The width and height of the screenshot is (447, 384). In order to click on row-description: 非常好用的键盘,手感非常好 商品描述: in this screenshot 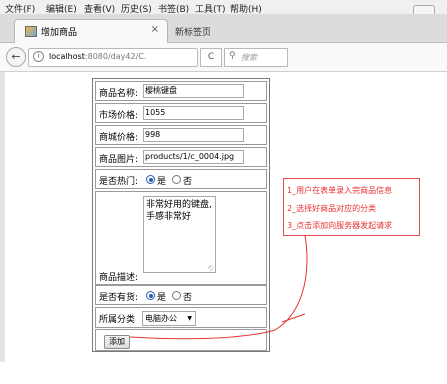, I will do `click(181, 238)`.